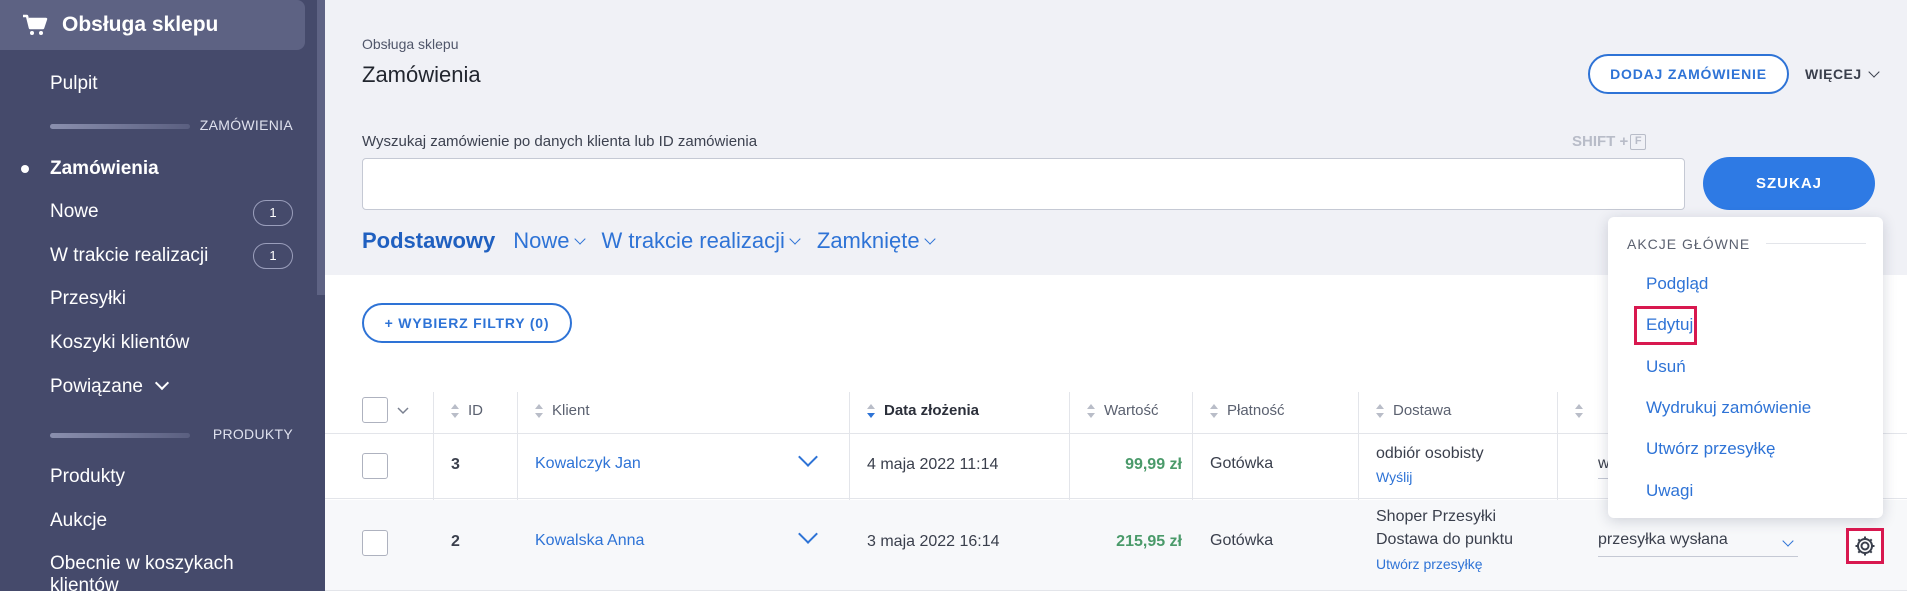  What do you see at coordinates (1600, 141) in the screenshot?
I see `shortcut-label: SHIFT +` at bounding box center [1600, 141].